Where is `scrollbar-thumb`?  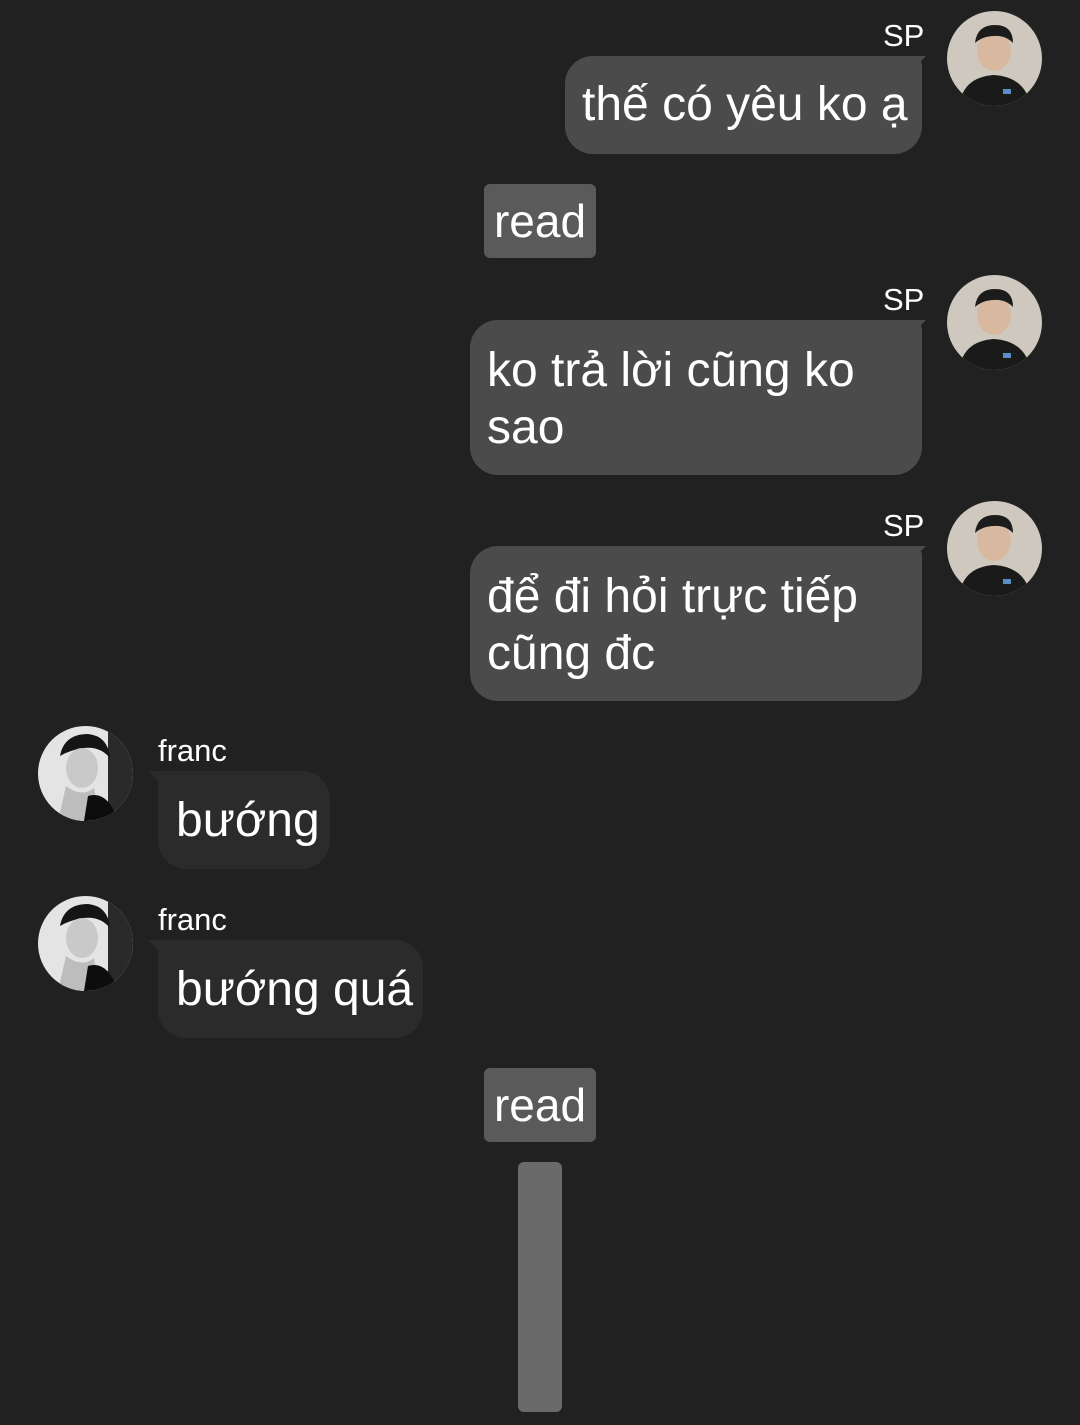
scrollbar-thumb is located at coordinates (540, 1287).